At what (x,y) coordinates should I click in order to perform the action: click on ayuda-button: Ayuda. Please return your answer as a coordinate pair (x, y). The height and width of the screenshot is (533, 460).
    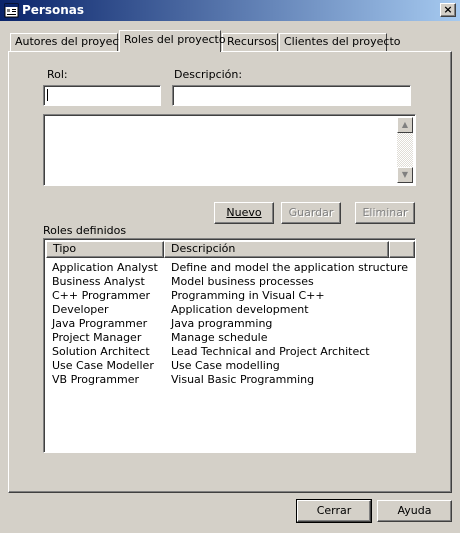
    Looking at the image, I should click on (414, 511).